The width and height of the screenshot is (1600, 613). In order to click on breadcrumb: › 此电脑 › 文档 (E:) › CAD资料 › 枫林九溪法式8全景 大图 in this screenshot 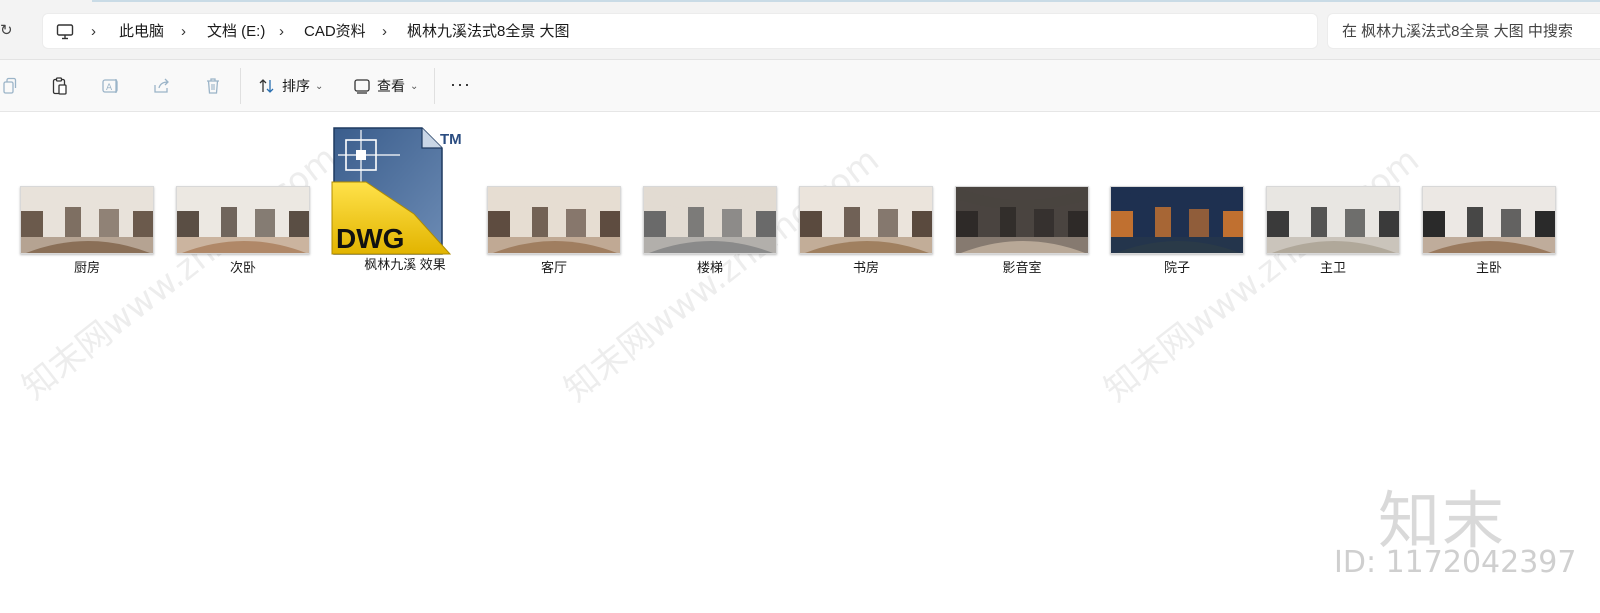, I will do `click(680, 31)`.